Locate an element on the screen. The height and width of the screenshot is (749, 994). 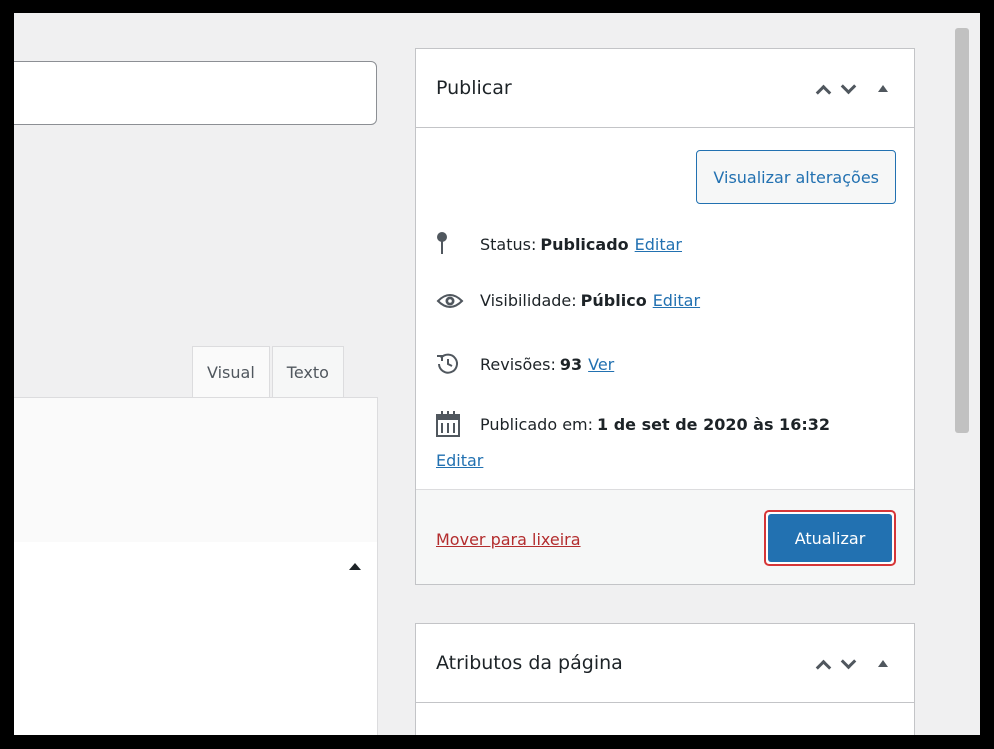
view-revisions-link: Ver is located at coordinates (601, 364).